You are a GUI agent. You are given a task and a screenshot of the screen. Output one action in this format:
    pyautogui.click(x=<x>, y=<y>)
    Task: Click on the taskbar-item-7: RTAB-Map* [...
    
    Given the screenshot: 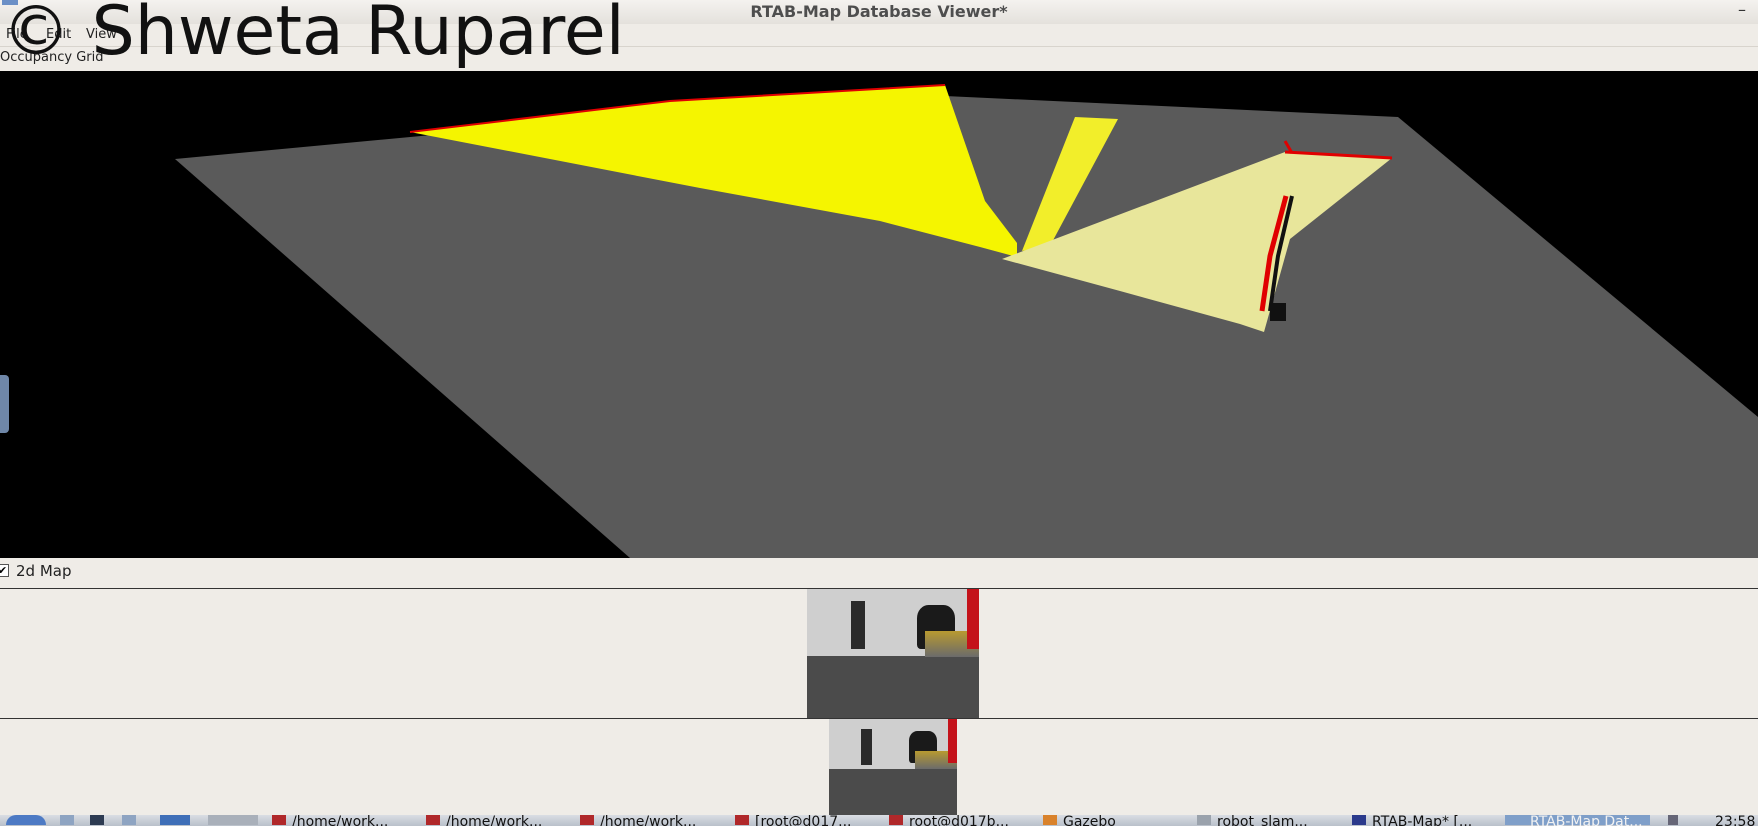 What is the action you would take?
    pyautogui.click(x=1422, y=820)
    